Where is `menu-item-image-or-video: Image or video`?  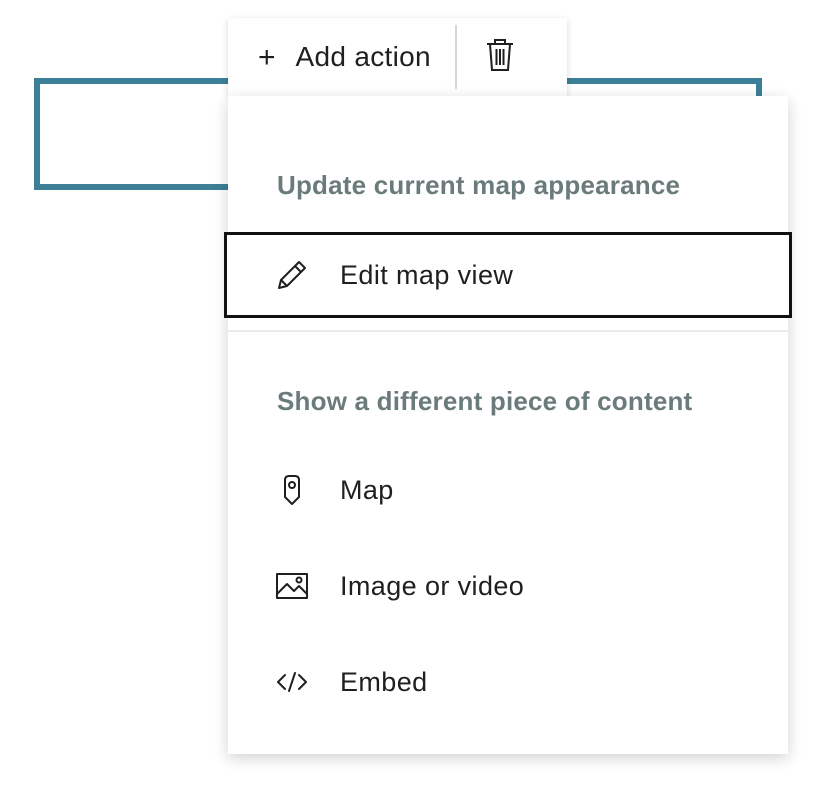 menu-item-image-or-video: Image or video is located at coordinates (508, 586).